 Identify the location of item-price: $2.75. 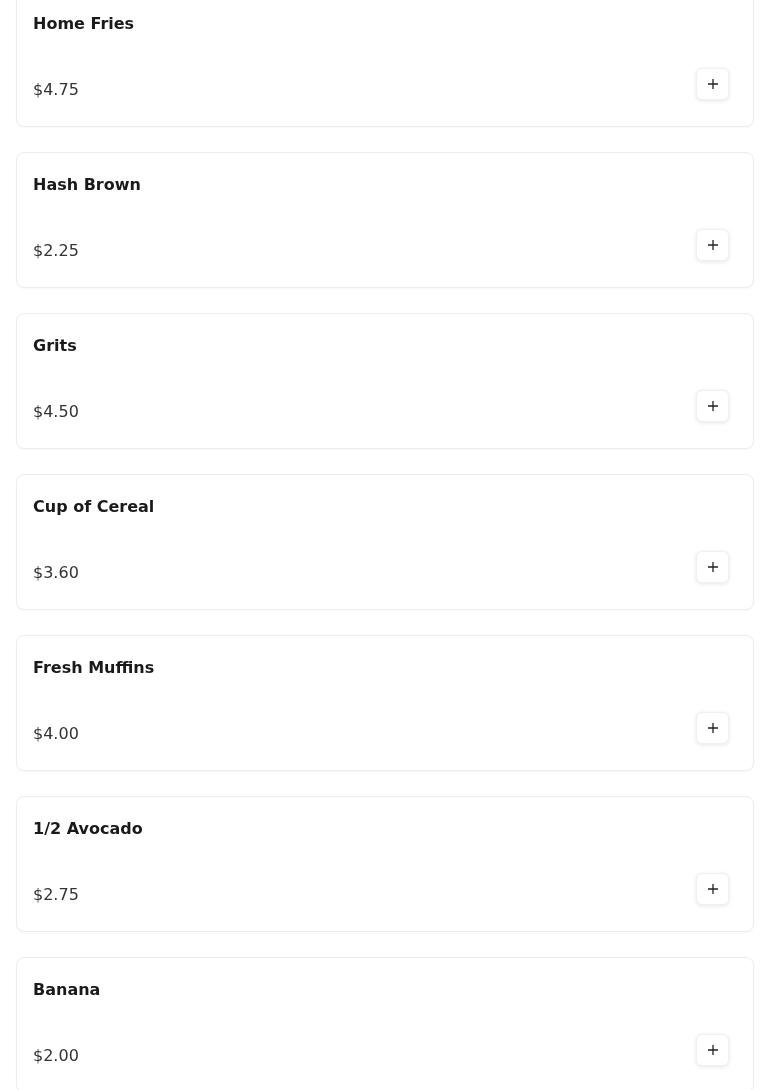
(56, 895).